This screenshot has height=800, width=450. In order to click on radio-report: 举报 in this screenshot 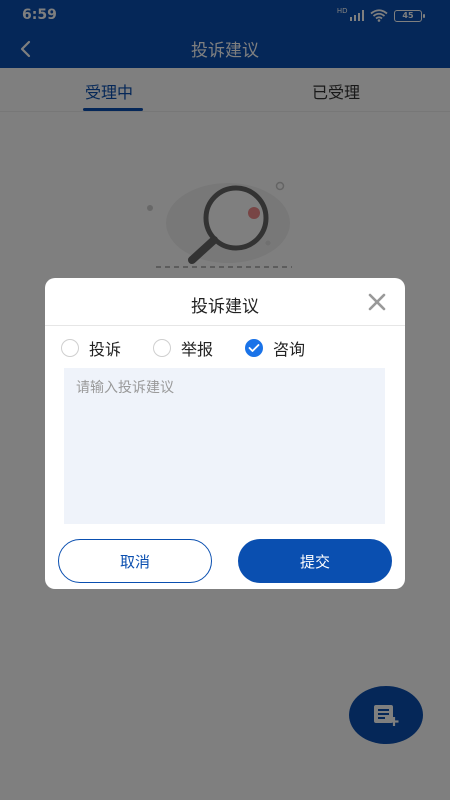, I will do `click(183, 348)`.